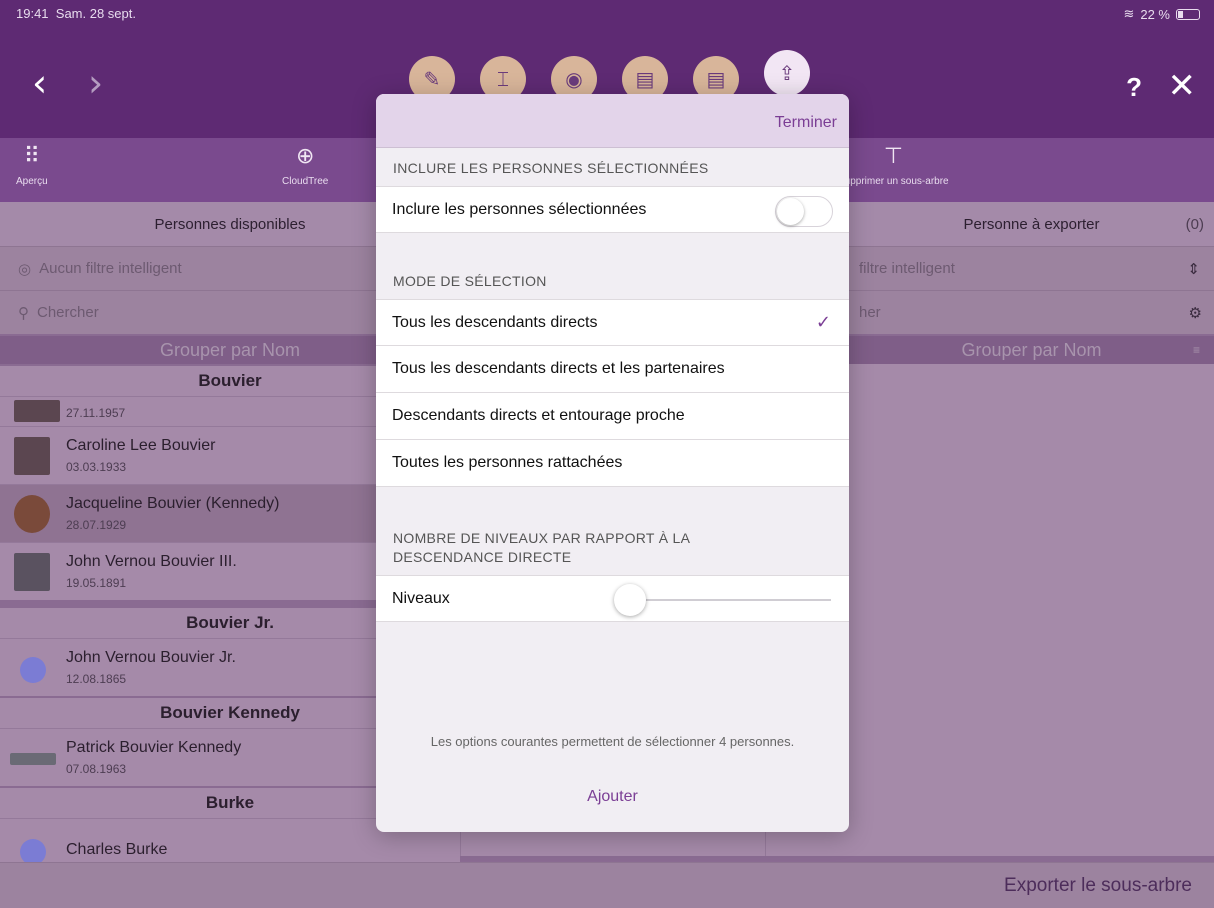  Describe the element at coordinates (96, 467) in the screenshot. I see `person-date: 03.03.1933` at that location.